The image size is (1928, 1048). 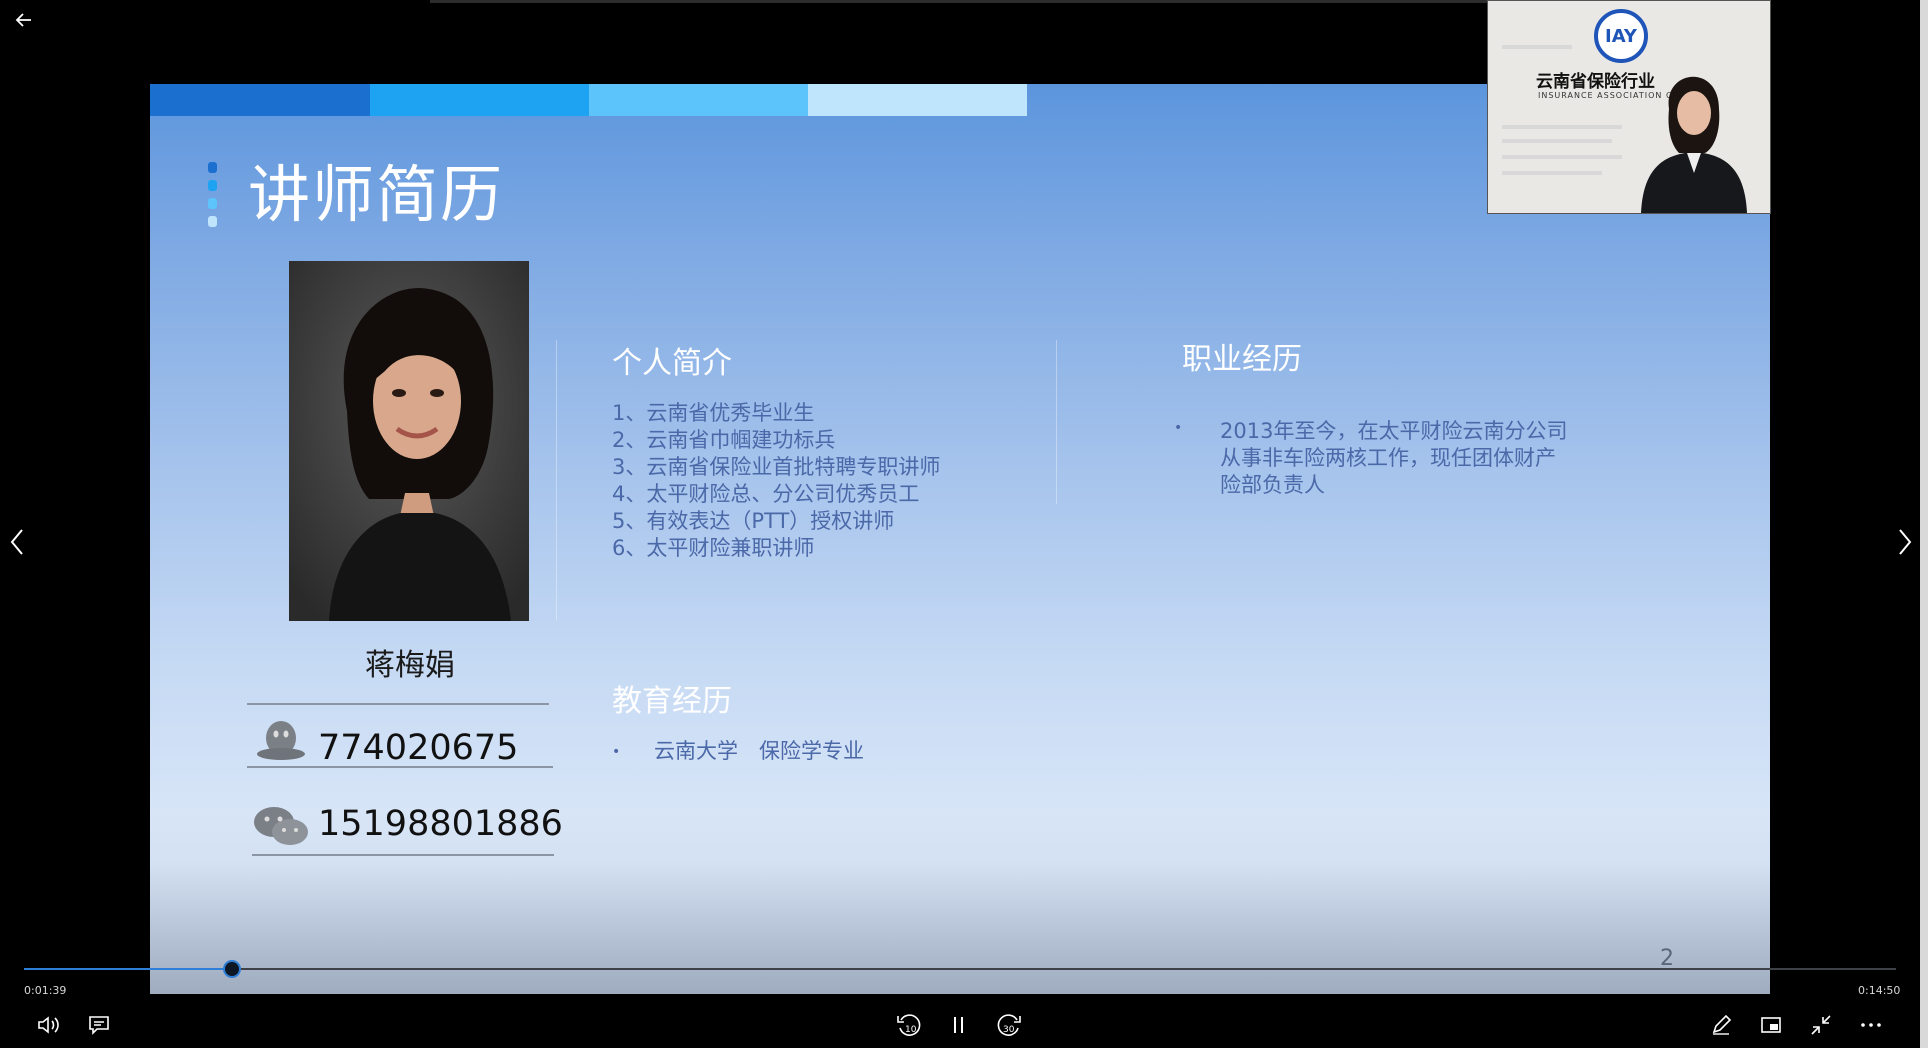 I want to click on subtitles-button, so click(x=99, y=1025).